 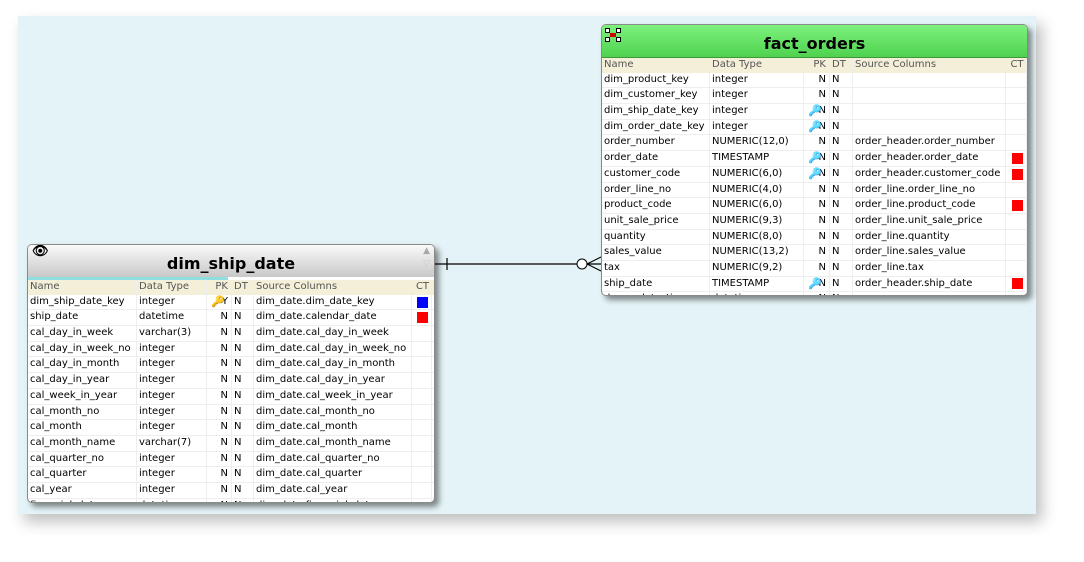 I want to click on eye-icon: 👁, so click(x=40, y=258).